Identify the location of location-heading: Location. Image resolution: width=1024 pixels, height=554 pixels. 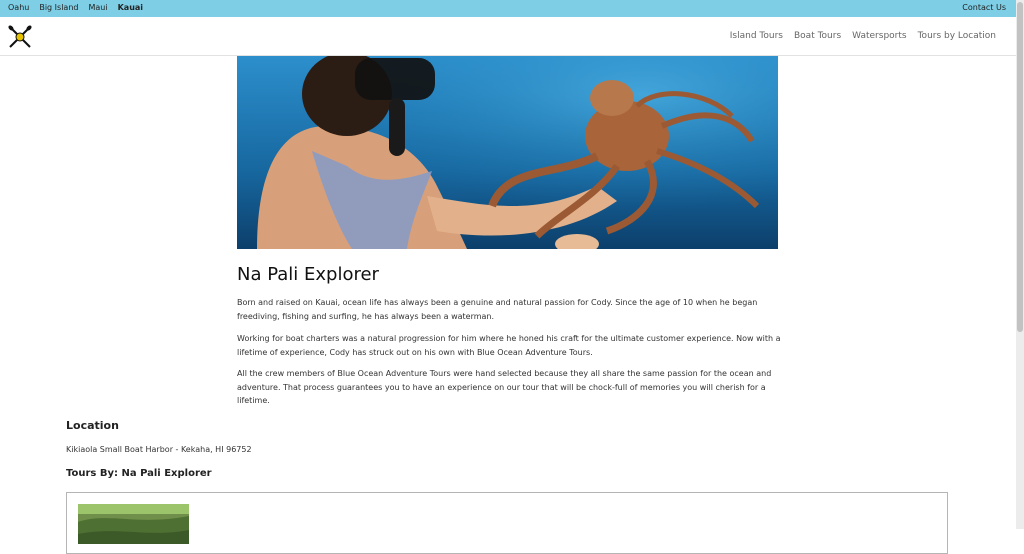
(92, 425).